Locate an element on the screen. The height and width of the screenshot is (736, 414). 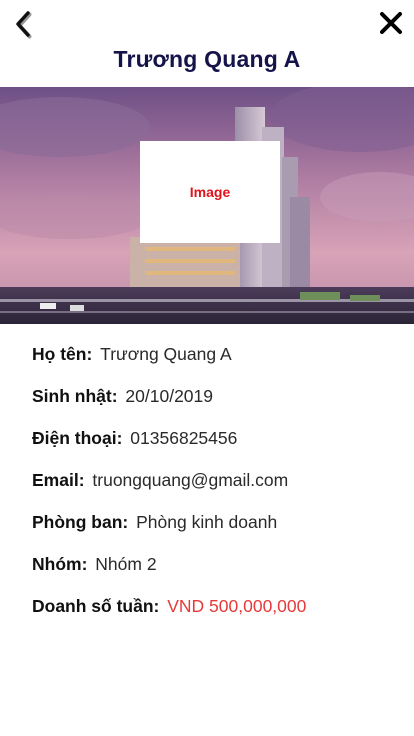
email-row: Email: truongquang@gmail.com is located at coordinates (212, 491).